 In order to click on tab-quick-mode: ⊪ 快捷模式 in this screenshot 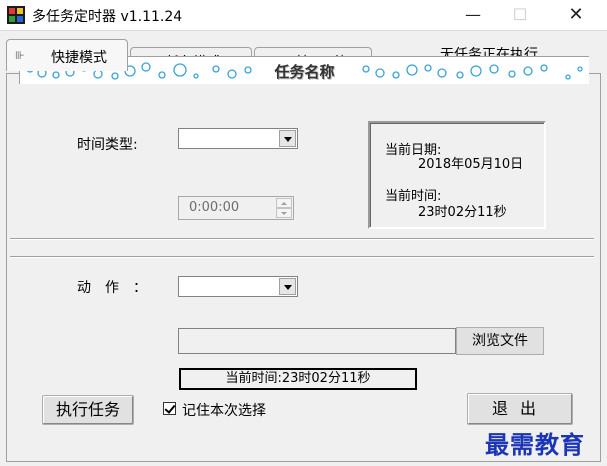, I will do `click(67, 55)`.